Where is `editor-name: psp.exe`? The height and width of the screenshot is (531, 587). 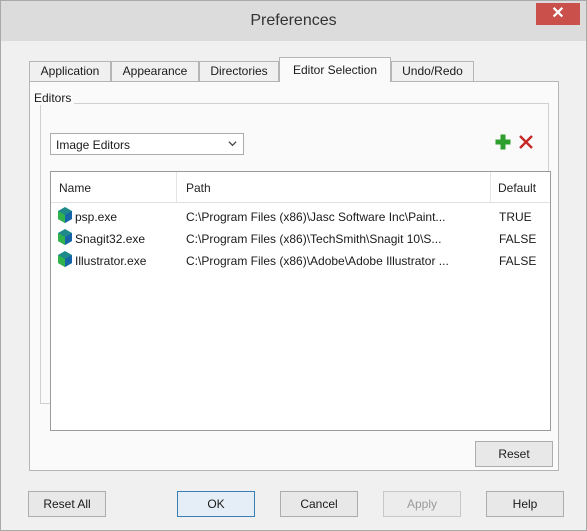
editor-name: psp.exe is located at coordinates (96, 217).